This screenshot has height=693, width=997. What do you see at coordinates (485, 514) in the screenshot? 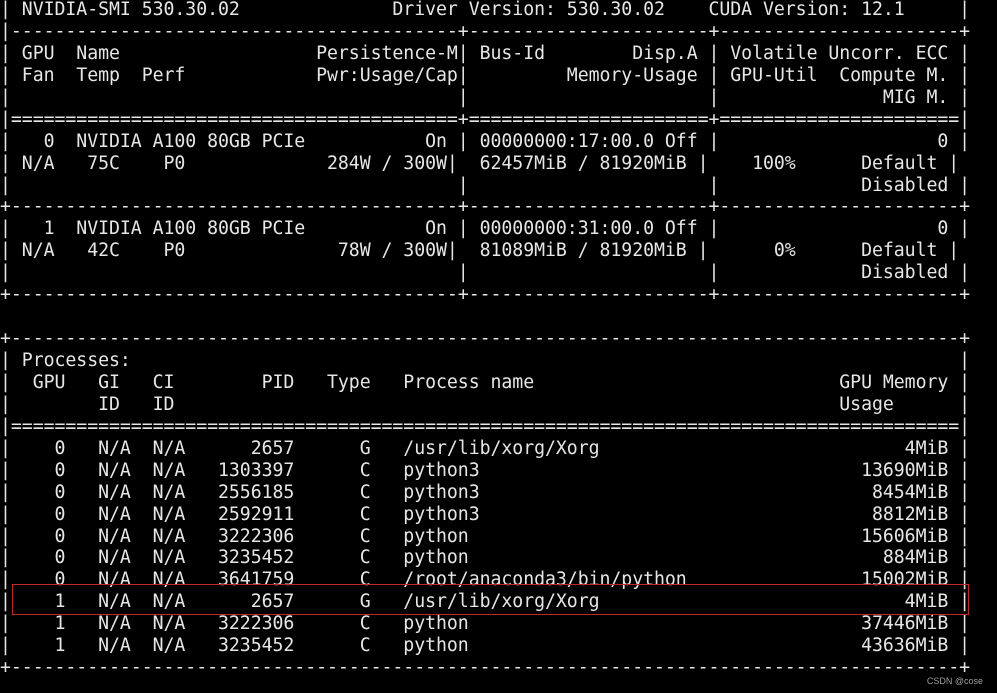
I see `process-row: | 0 N/A N/A 2592911 C python3 8812MiB |` at bounding box center [485, 514].